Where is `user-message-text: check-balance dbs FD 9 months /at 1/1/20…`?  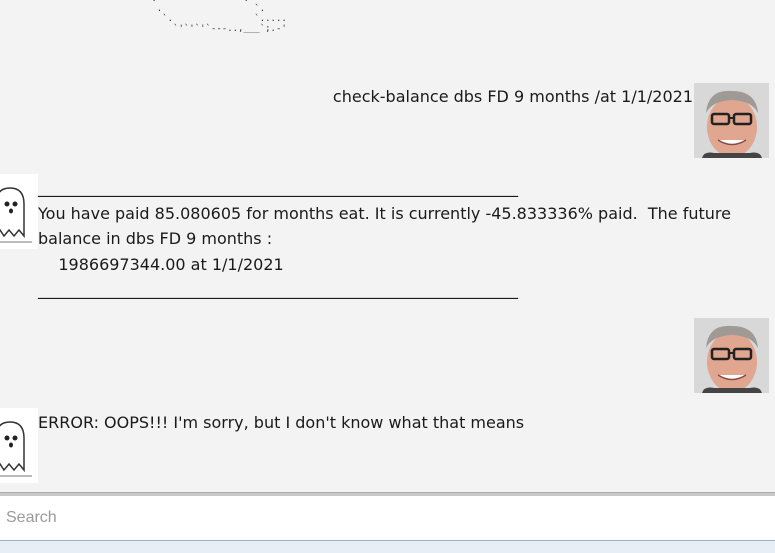
user-message-text: check-balance dbs FD 9 months /at 1/1/20… is located at coordinates (512, 96).